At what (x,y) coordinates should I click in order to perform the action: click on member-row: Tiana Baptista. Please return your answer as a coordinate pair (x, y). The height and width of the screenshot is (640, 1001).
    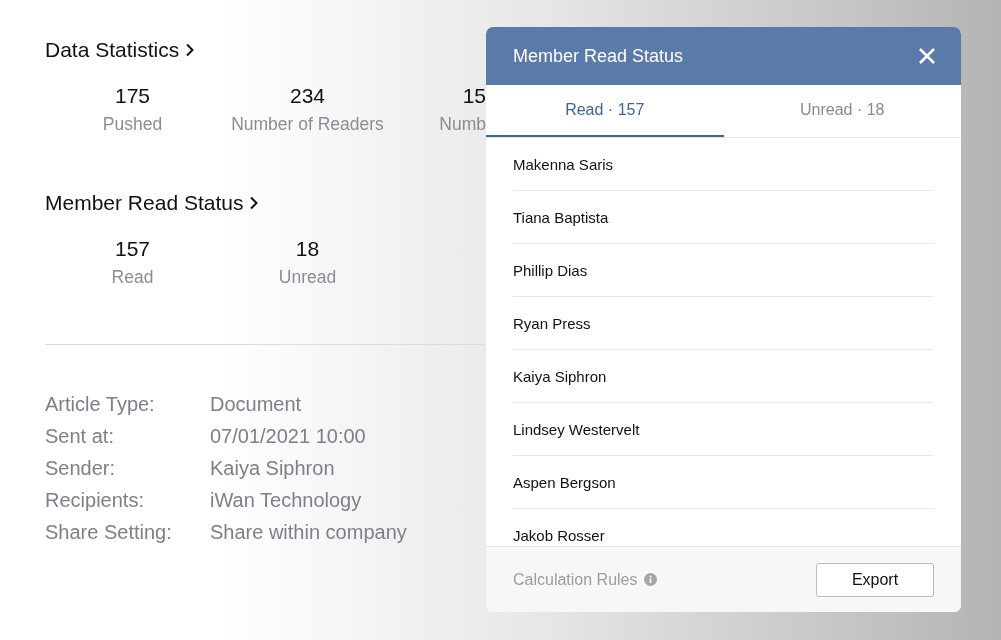
    Looking at the image, I should click on (723, 217).